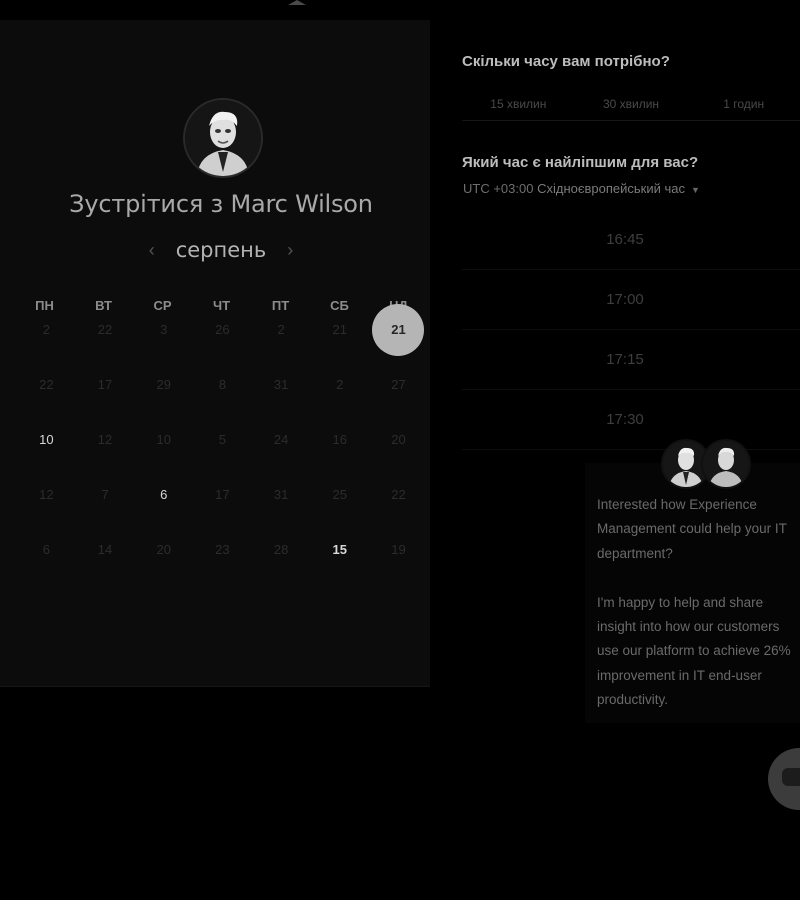  Describe the element at coordinates (633, 700) in the screenshot. I see `chat-line: productivity.` at that location.